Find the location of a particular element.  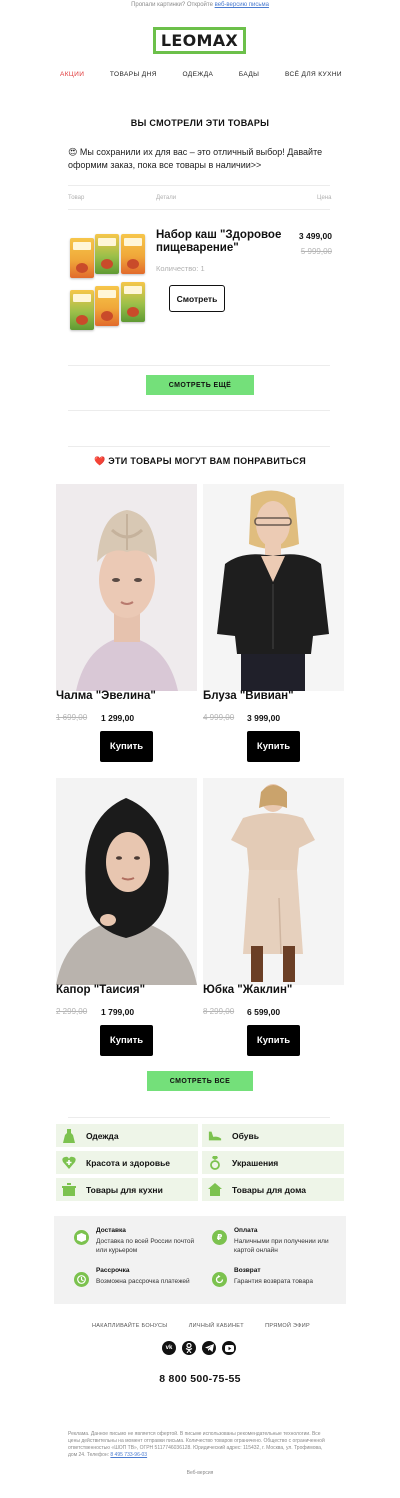

nav-item-deals: Товары дня is located at coordinates (133, 74).